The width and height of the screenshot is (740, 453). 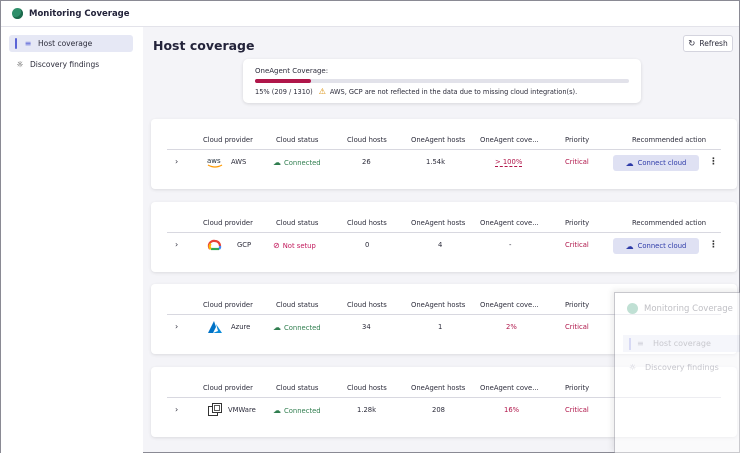 What do you see at coordinates (65, 43) in the screenshot?
I see `sidebar-item-label: Host coverage` at bounding box center [65, 43].